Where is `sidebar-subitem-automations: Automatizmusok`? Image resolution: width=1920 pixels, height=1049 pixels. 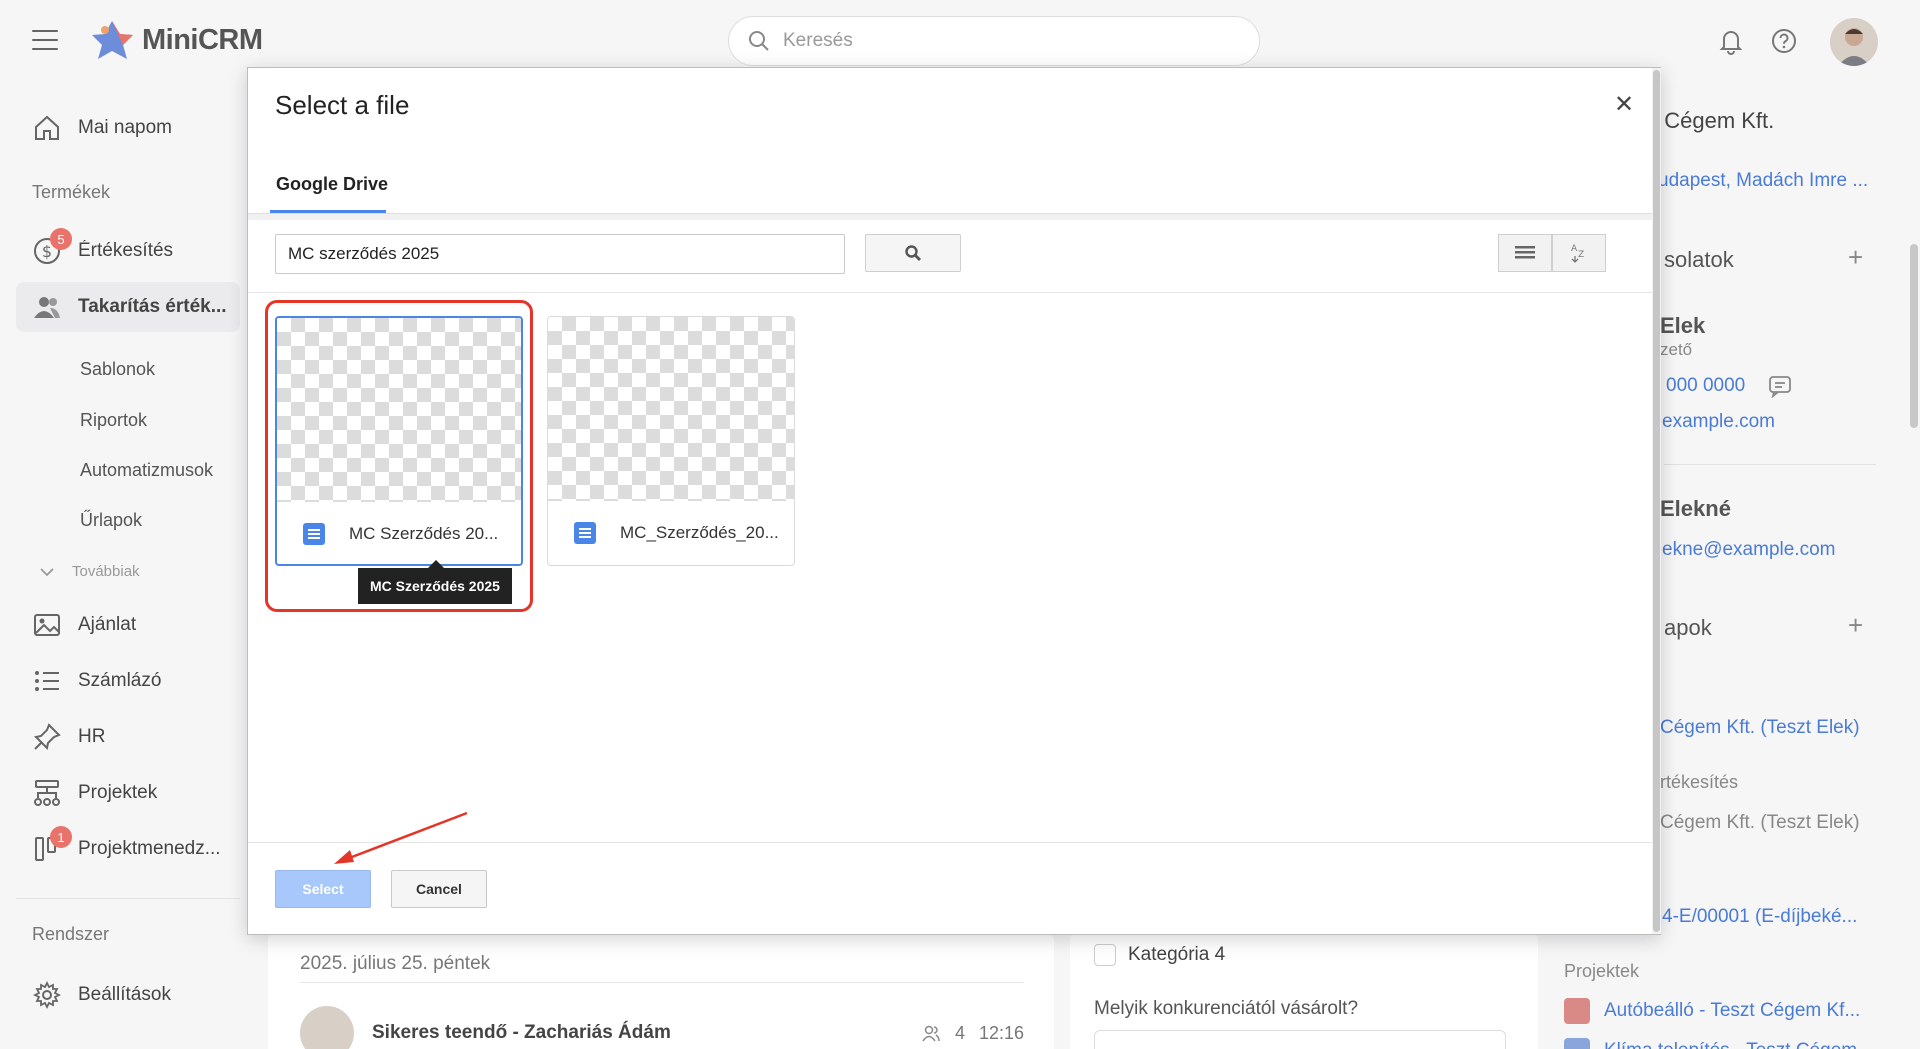
sidebar-subitem-automations: Automatizmusok is located at coordinates (146, 470).